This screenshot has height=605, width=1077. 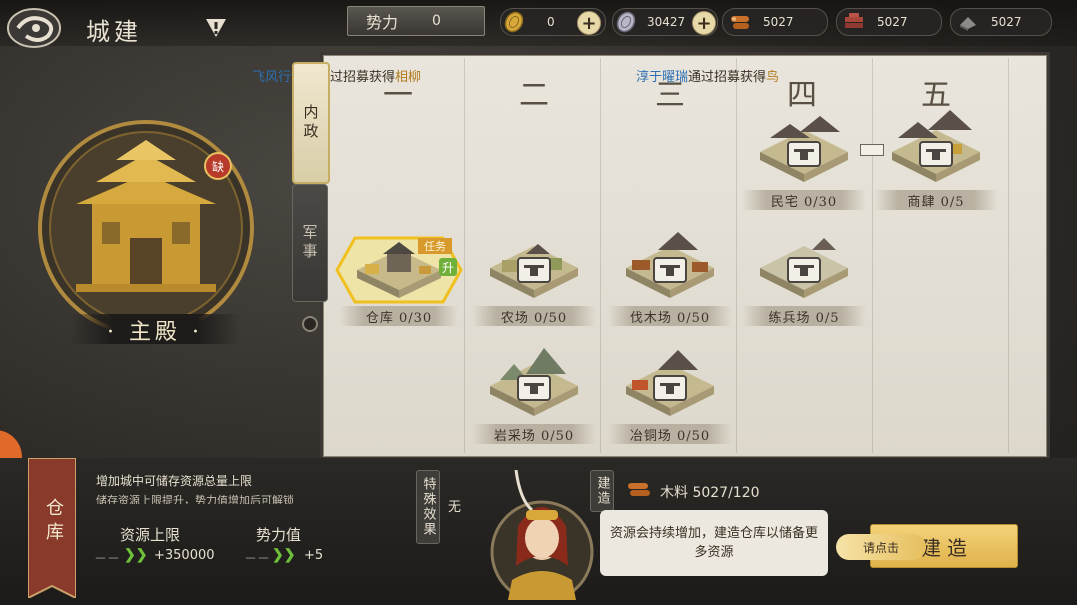 What do you see at coordinates (428, 507) in the screenshot?
I see `special-effect-label: 特殊效果` at bounding box center [428, 507].